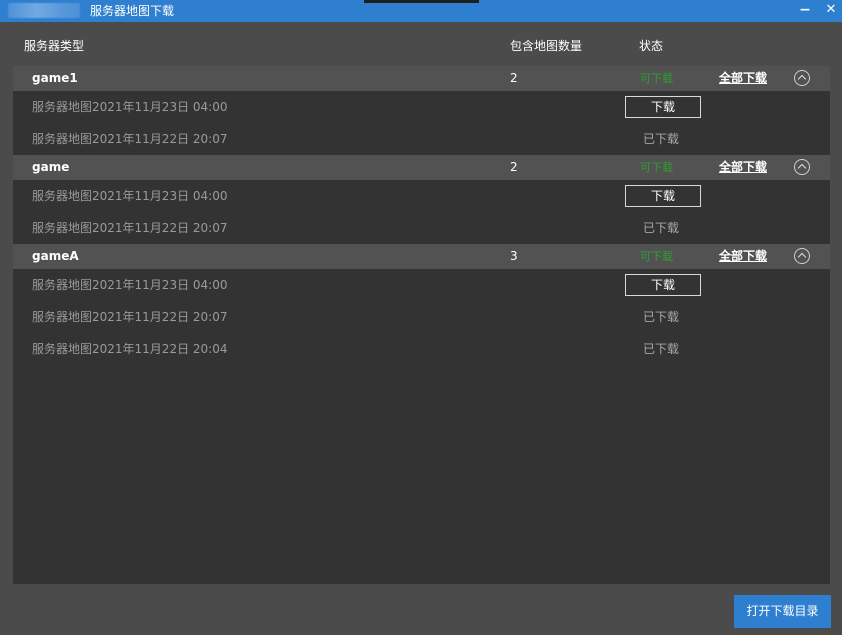 This screenshot has height=635, width=842. Describe the element at coordinates (831, 11) in the screenshot. I see `close-button: ✕` at that location.